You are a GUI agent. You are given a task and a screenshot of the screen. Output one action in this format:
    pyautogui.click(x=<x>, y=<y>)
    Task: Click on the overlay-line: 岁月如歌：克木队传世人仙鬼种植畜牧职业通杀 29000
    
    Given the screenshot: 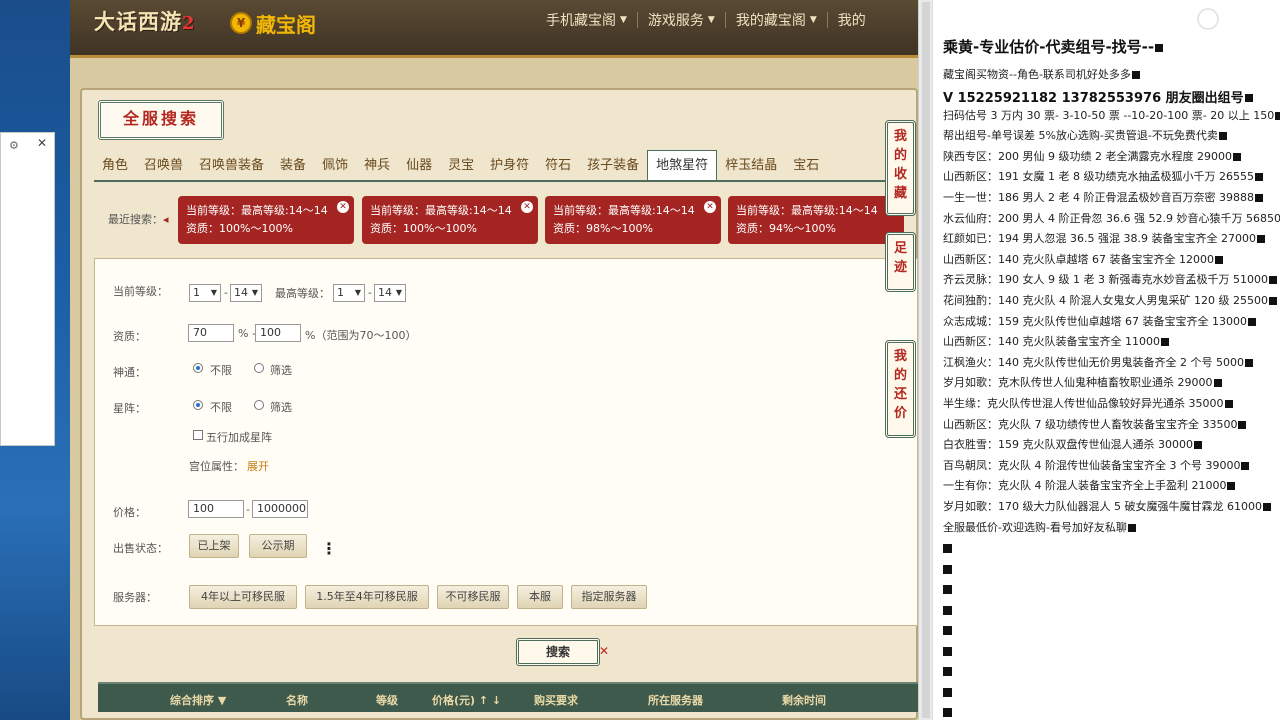 What is the action you would take?
    pyautogui.click(x=1082, y=382)
    